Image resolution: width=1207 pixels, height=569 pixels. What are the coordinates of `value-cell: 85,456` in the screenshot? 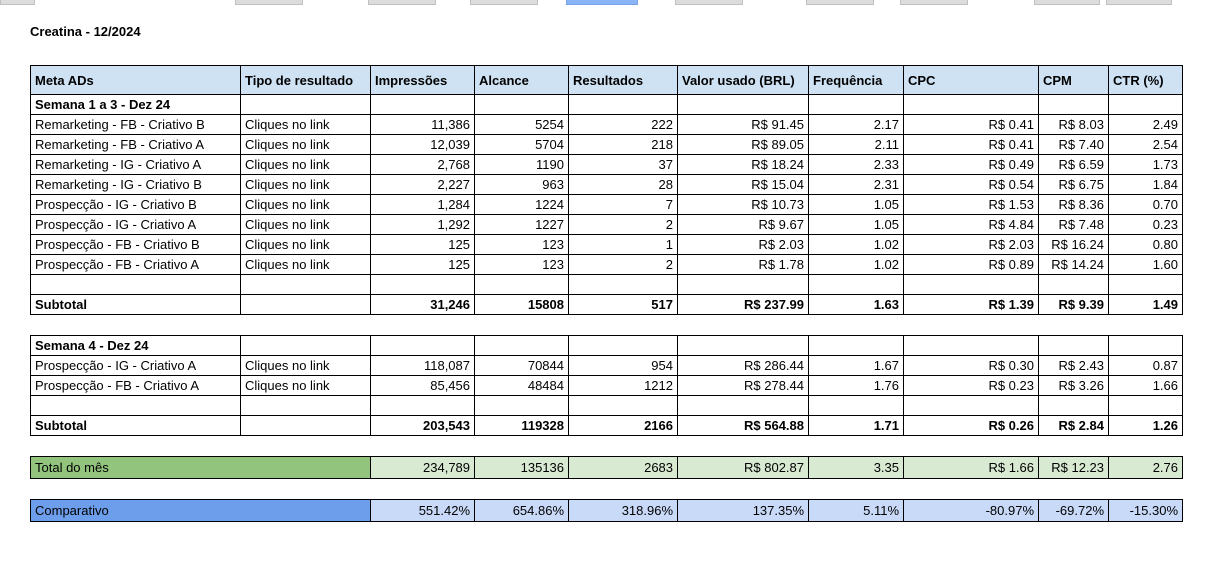 It's located at (422, 385).